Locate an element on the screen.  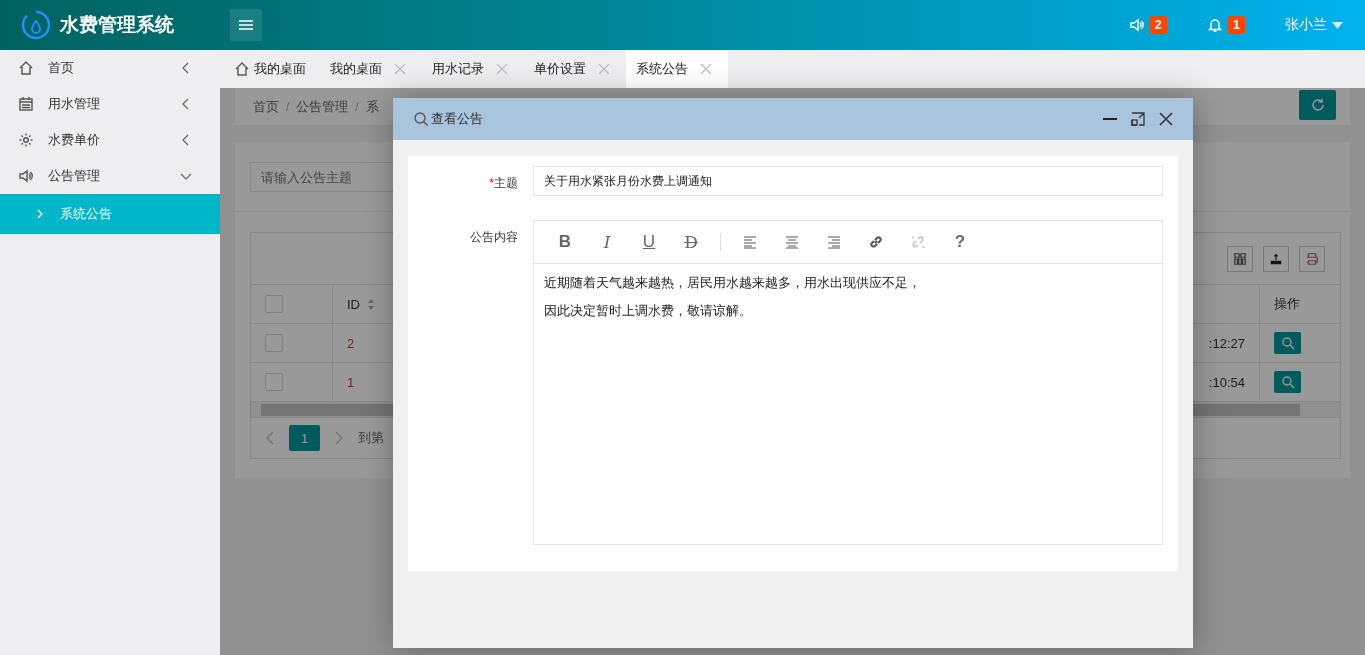
table-cell: :12:27 is located at coordinates (1226, 343).